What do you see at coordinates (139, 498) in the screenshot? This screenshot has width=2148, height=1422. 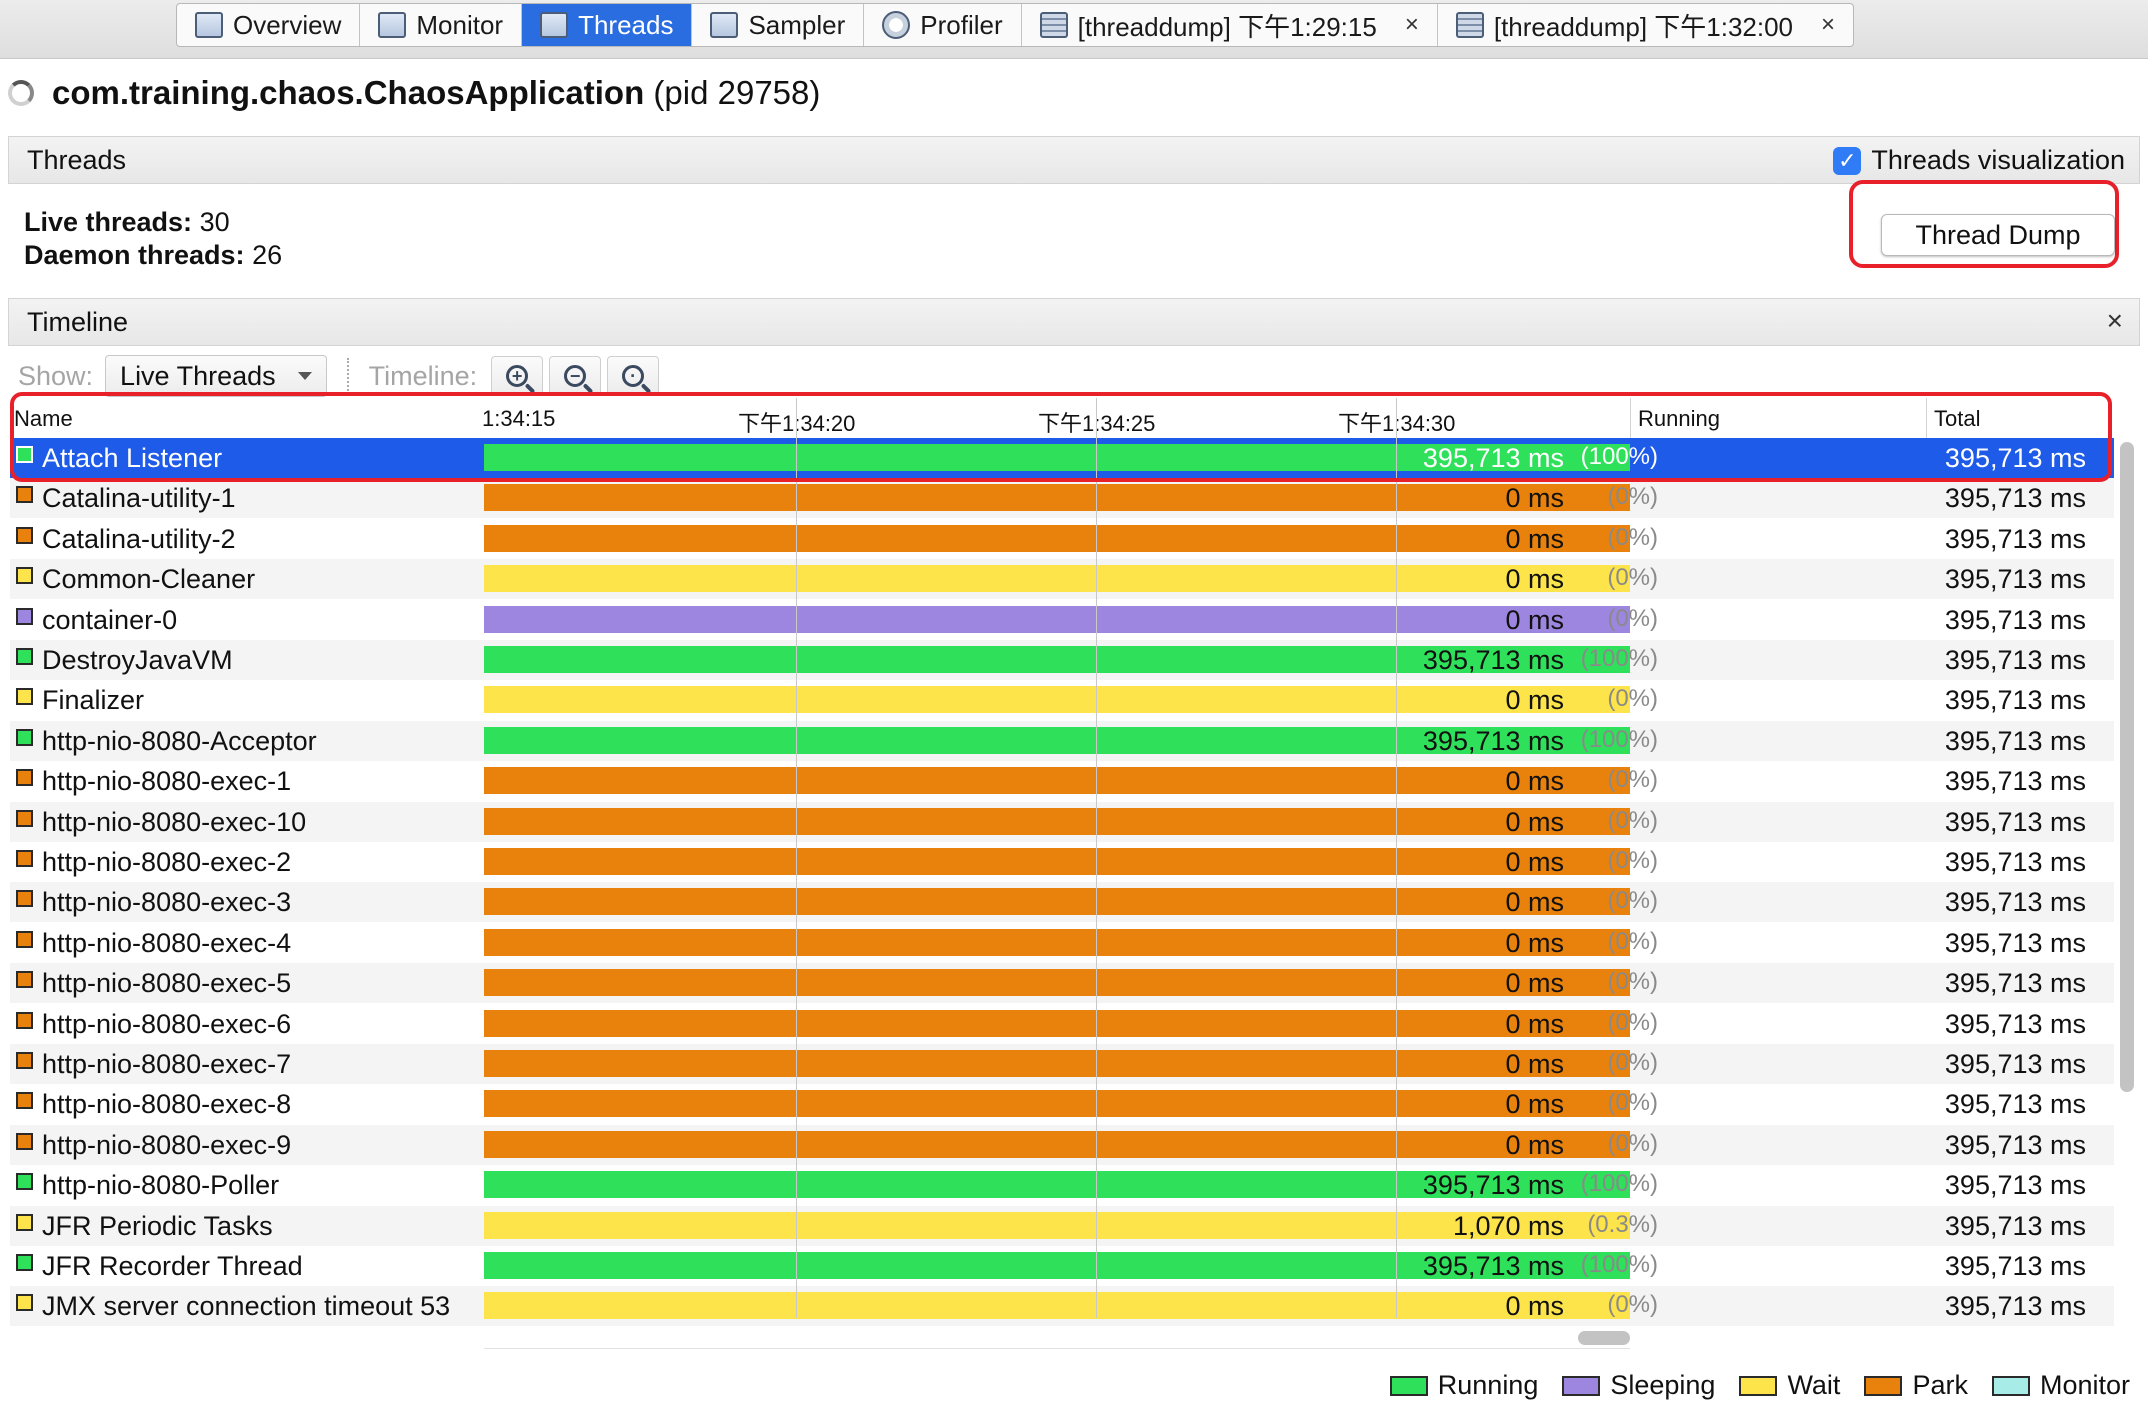 I see `thread-name: Catalina-utility-1` at bounding box center [139, 498].